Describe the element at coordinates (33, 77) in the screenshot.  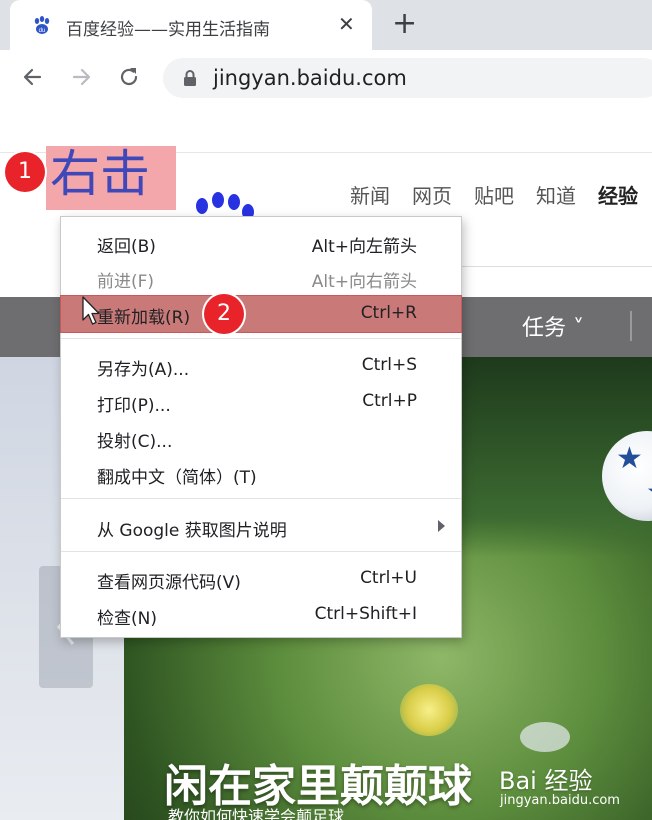
I see `back-arrow-icon` at that location.